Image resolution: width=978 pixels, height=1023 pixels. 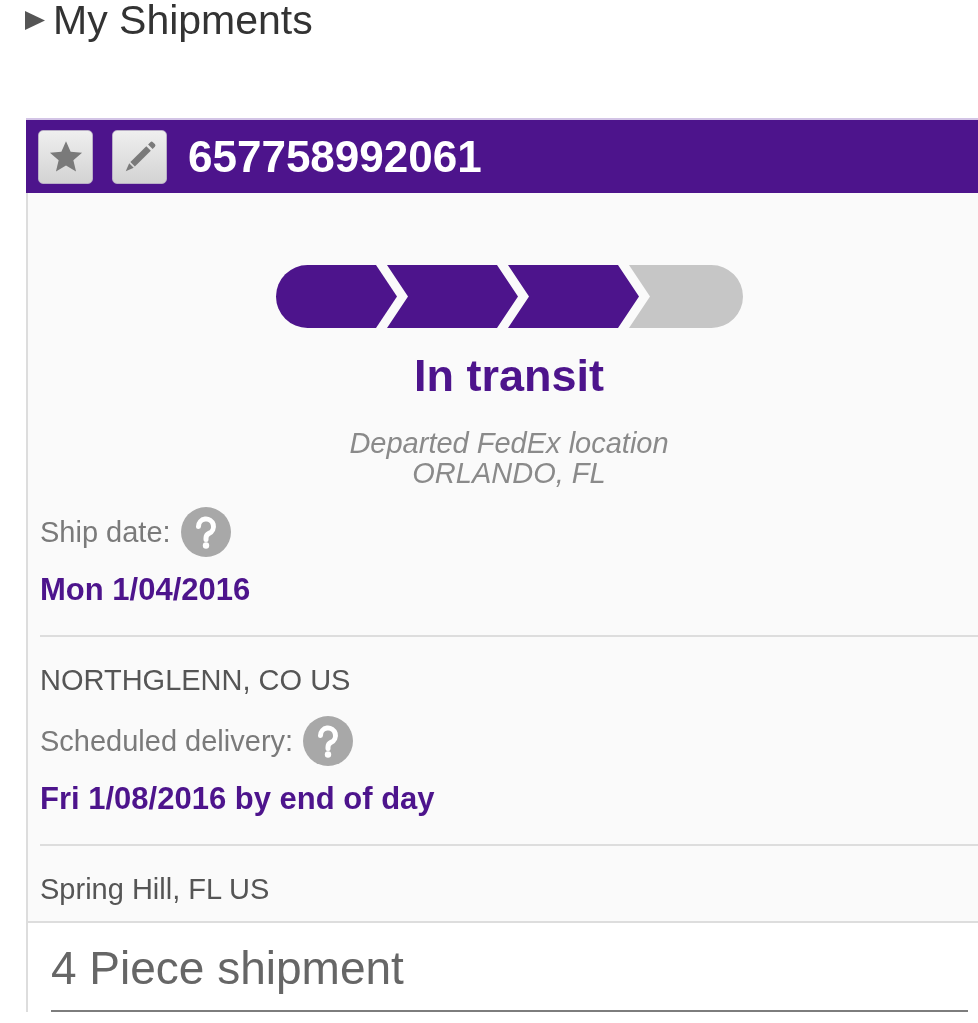 What do you see at coordinates (227, 968) in the screenshot?
I see `pieces-title: 4 Piece shipment` at bounding box center [227, 968].